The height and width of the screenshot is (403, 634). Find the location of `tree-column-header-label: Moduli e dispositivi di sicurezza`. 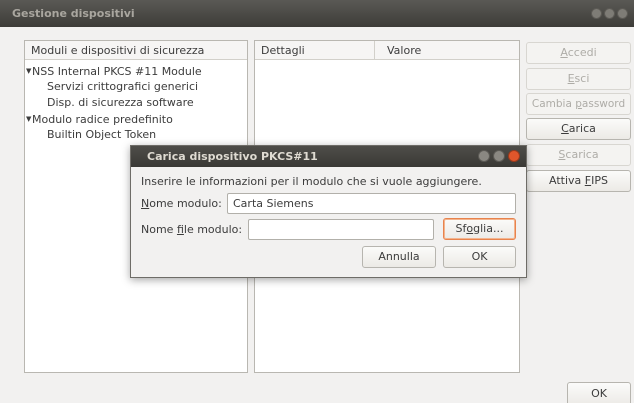

tree-column-header-label: Moduli e dispositivi di sicurezza is located at coordinates (118, 50).